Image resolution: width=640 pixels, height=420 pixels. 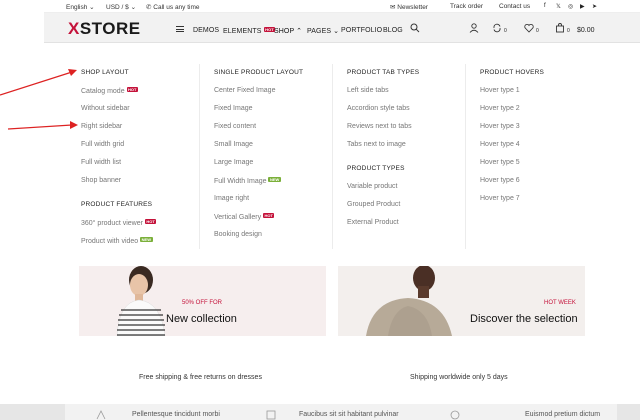 I want to click on menu-item-variable-product: Variable product, so click(x=372, y=186).